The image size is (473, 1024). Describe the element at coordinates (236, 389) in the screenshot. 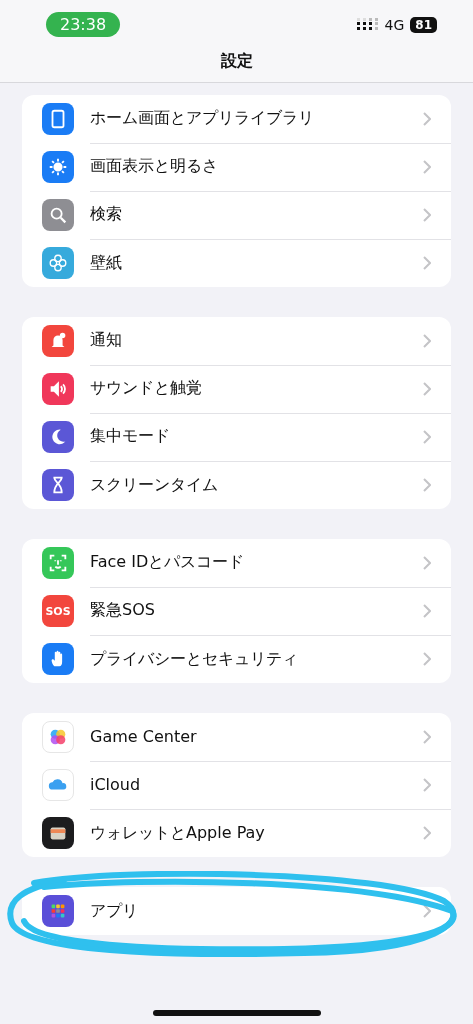

I see `settings-row: サウンドと触覚` at that location.